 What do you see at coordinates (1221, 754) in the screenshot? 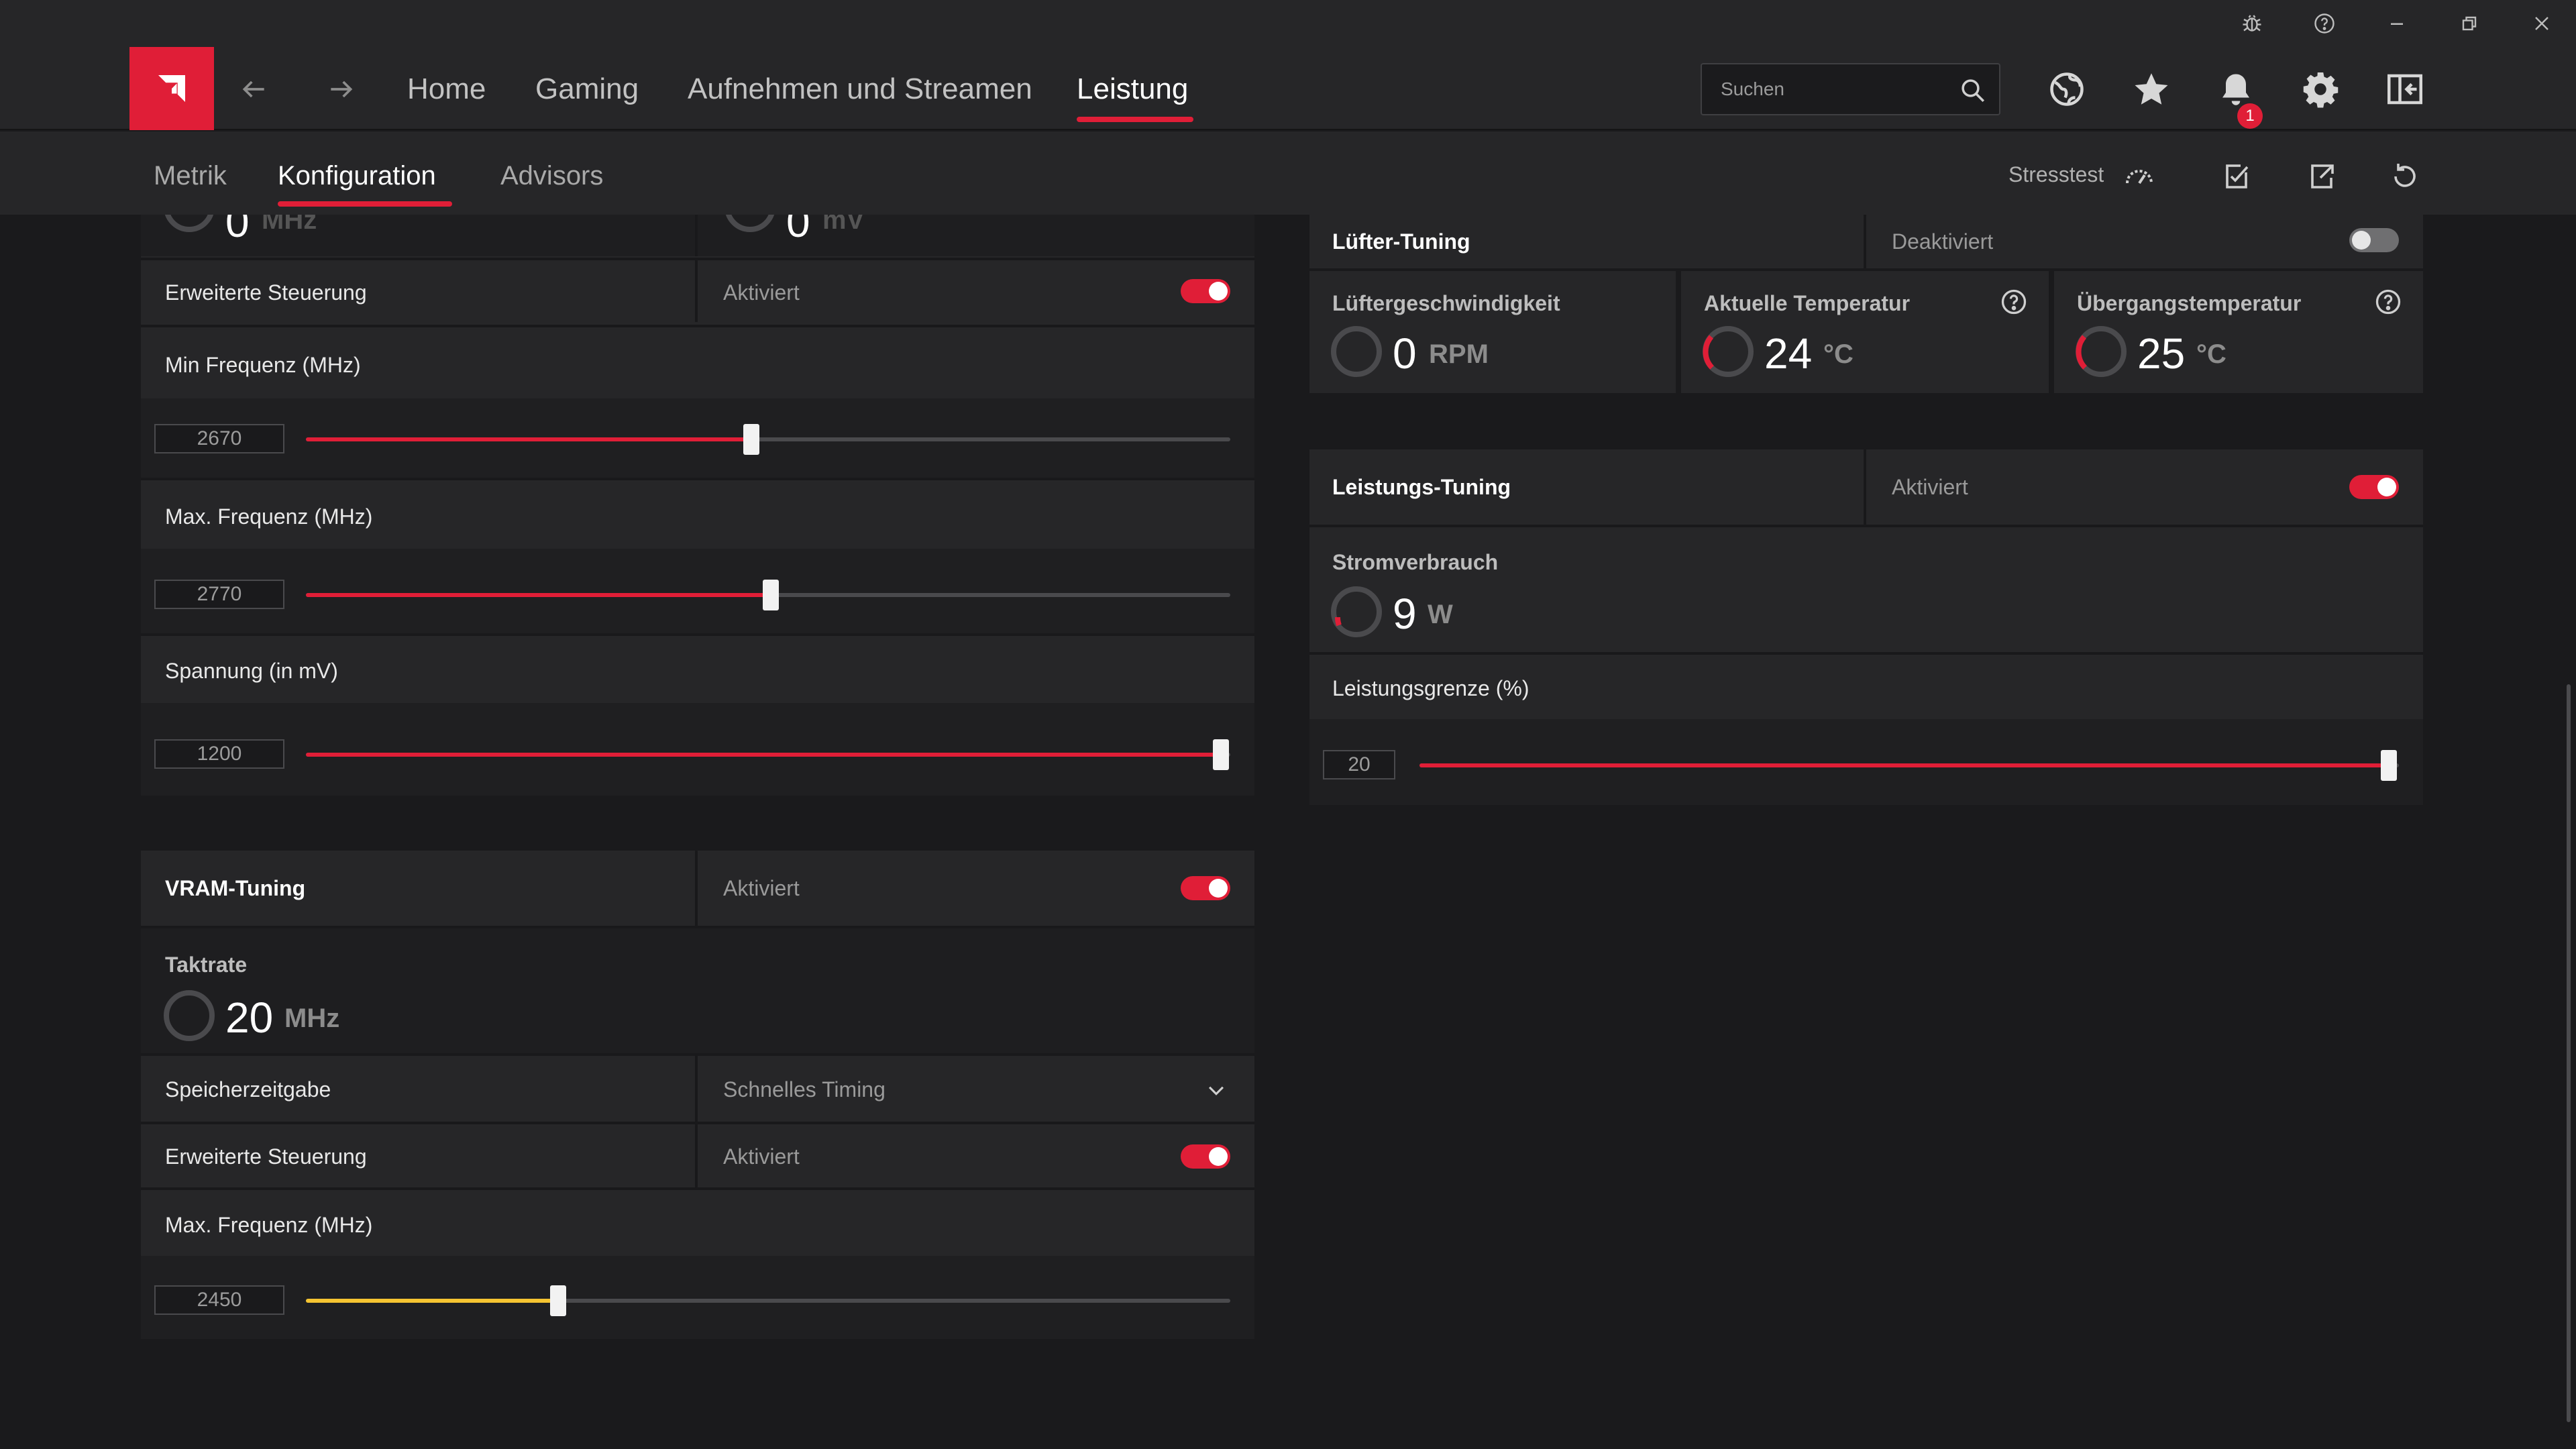
I see `voltage-slider-thumb` at bounding box center [1221, 754].